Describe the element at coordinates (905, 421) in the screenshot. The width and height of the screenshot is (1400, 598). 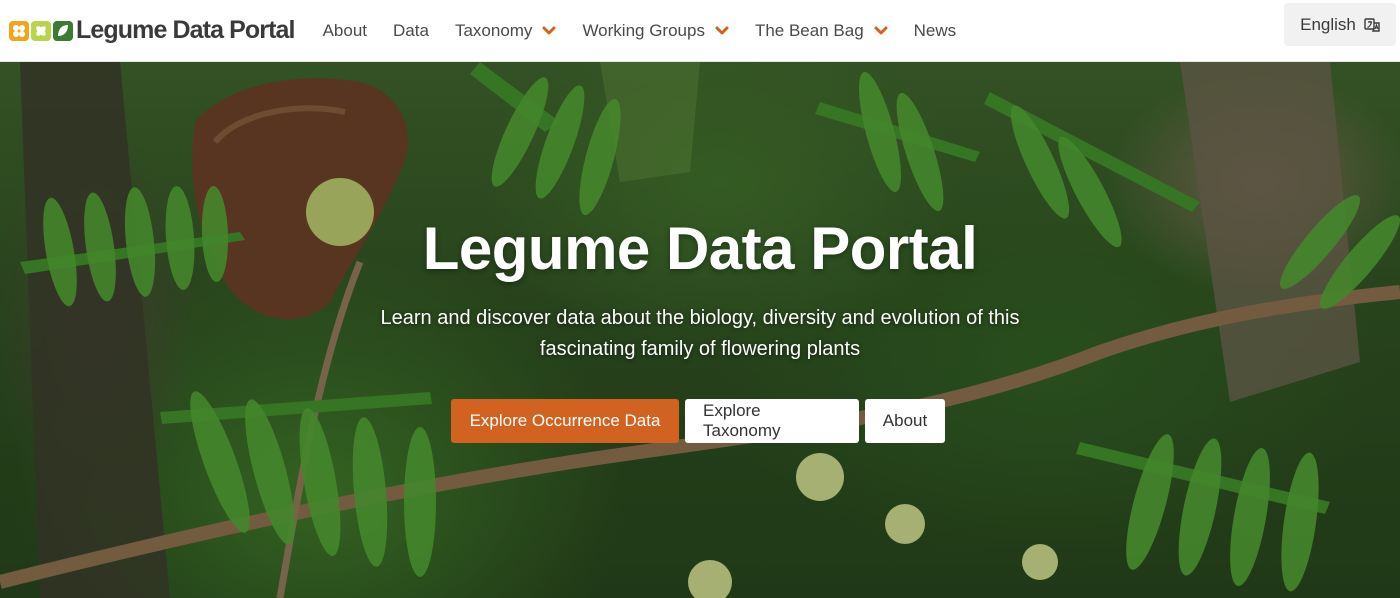
I see `about-button: About` at that location.